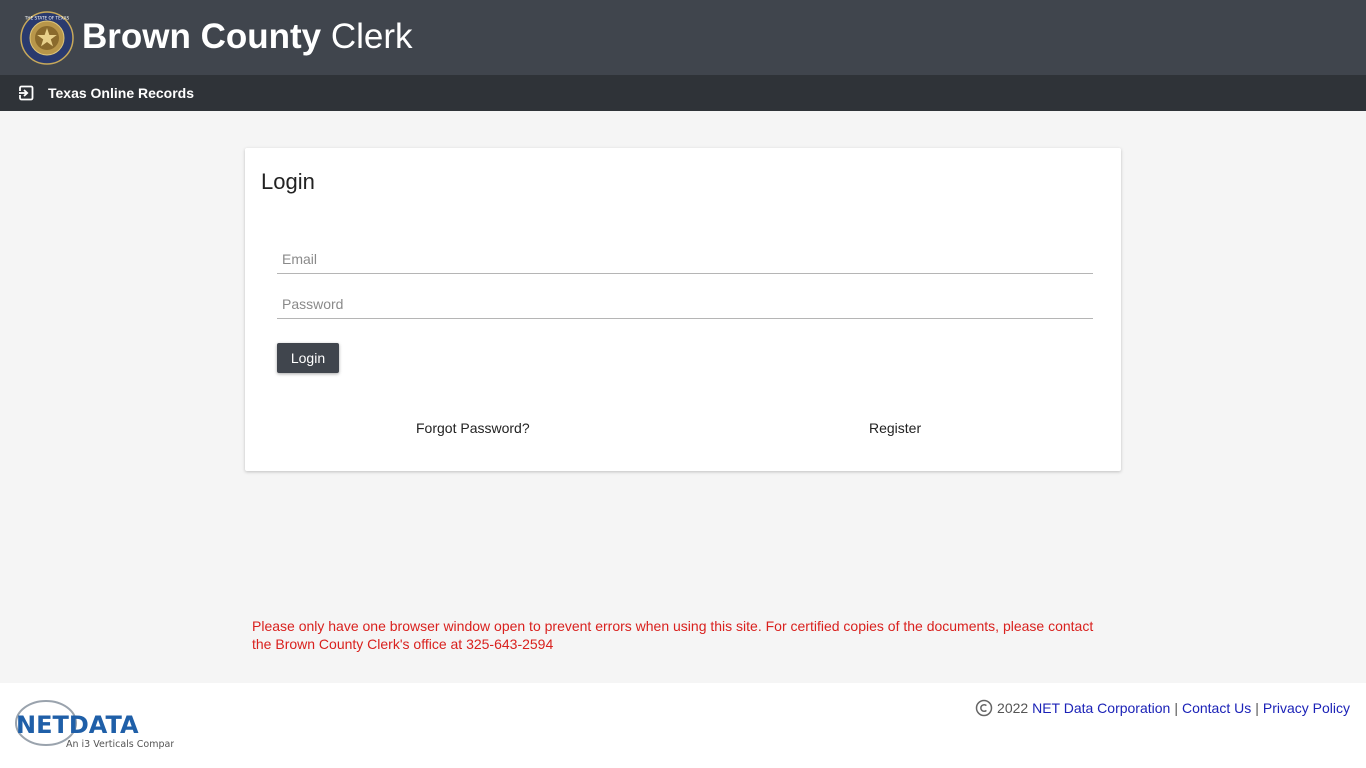 The width and height of the screenshot is (1366, 768). I want to click on password-field, so click(685, 304).